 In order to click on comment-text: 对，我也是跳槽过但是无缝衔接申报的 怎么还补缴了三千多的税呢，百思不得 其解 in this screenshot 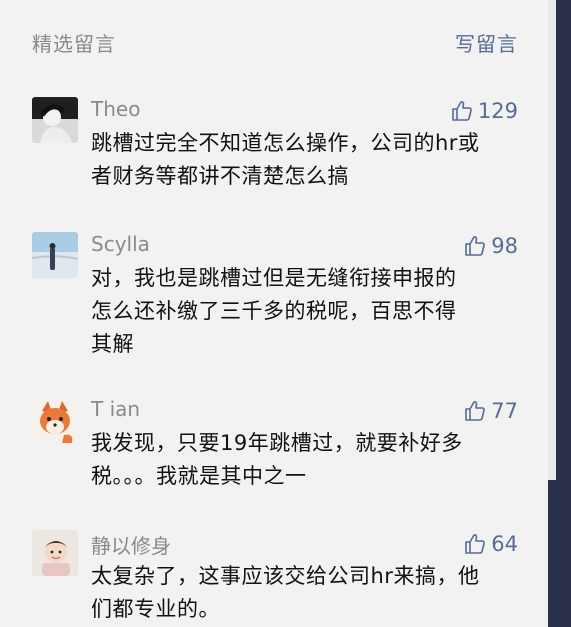, I will do `click(306, 311)`.